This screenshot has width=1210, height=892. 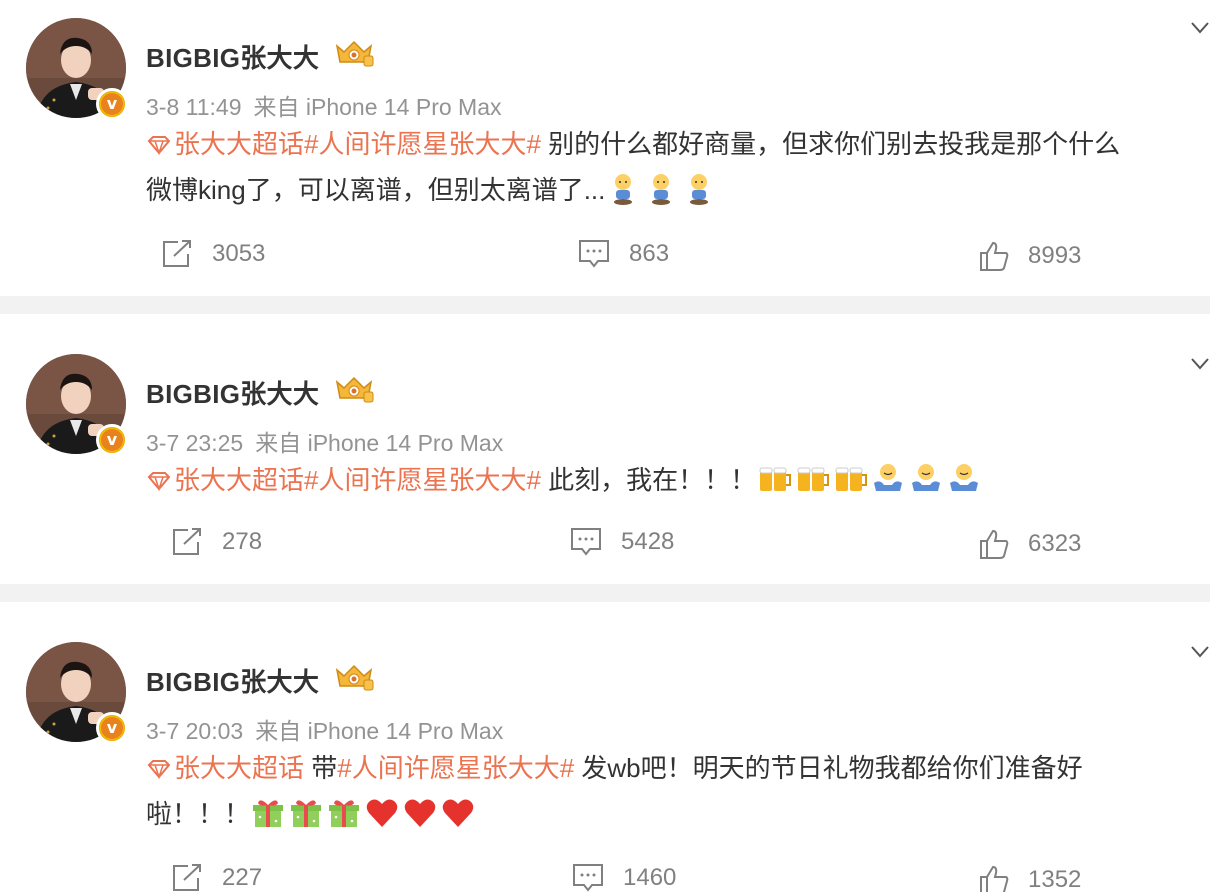 I want to click on comment-button: 863, so click(x=623, y=254).